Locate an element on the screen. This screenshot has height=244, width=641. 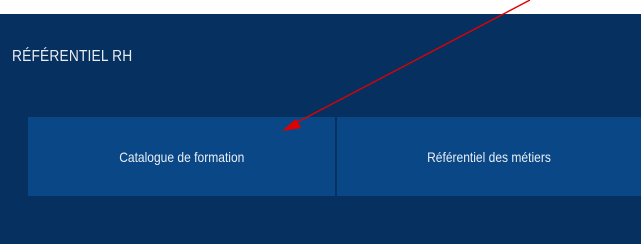
menu-item-label: Référentiel des métiers is located at coordinates (489, 156).